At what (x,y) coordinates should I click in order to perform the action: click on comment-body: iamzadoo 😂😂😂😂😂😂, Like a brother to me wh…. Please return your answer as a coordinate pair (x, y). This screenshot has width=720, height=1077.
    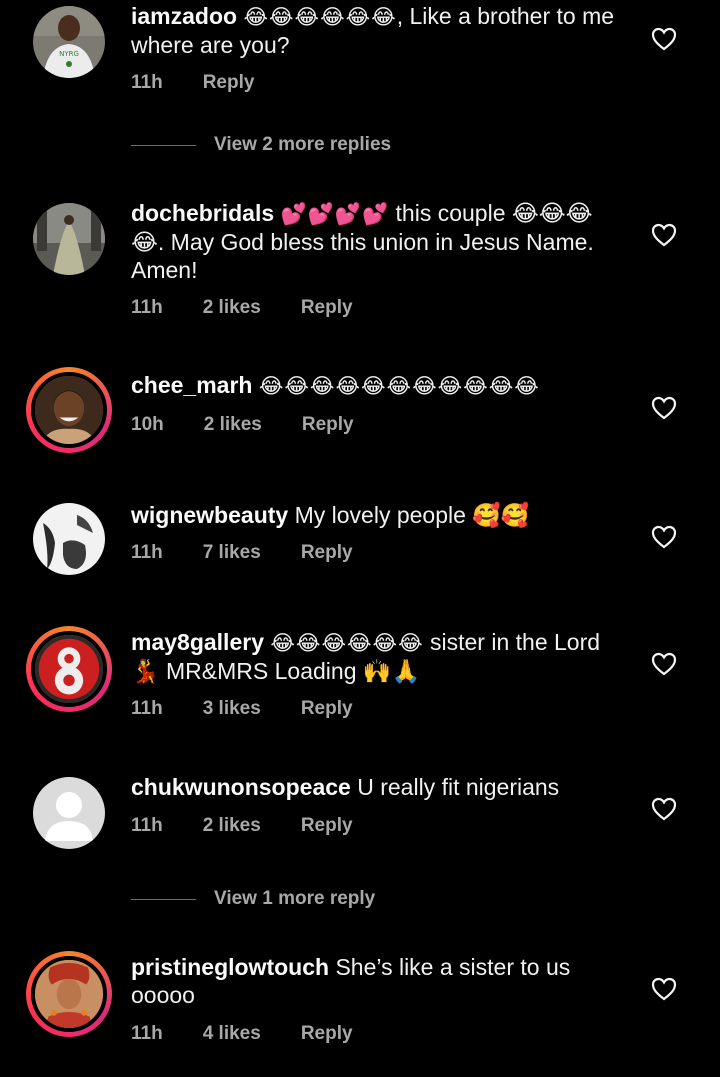
    Looking at the image, I should click on (376, 30).